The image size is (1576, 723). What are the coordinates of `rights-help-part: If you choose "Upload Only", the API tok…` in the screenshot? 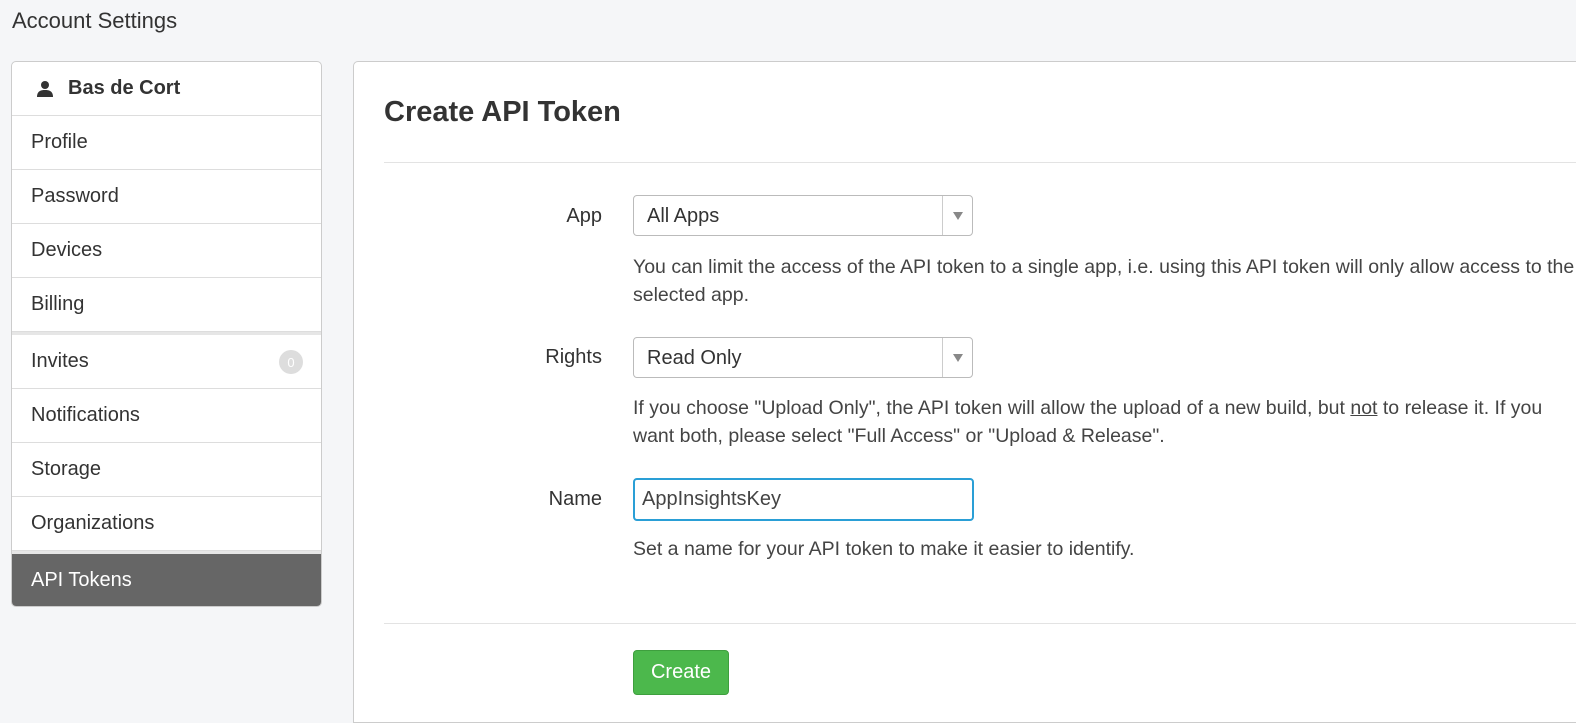 It's located at (992, 408).